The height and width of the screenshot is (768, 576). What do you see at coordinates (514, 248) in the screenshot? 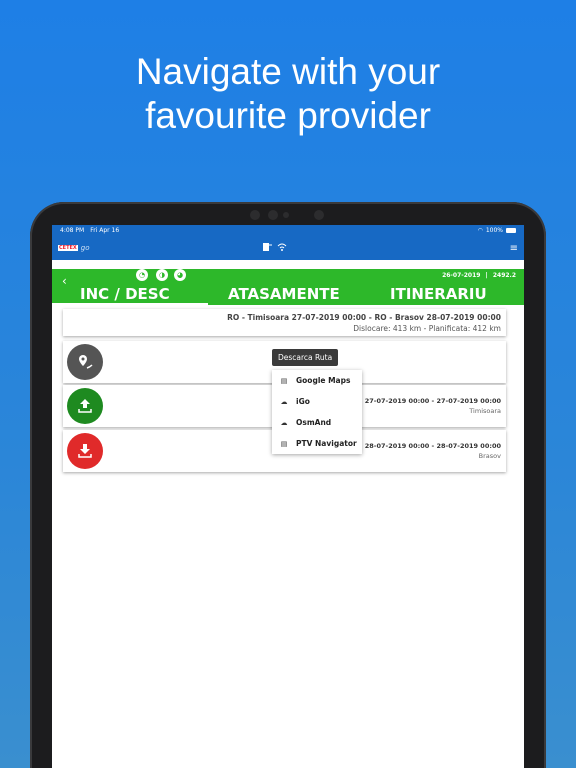
I see `hamburger-icon: ≡` at bounding box center [514, 248].